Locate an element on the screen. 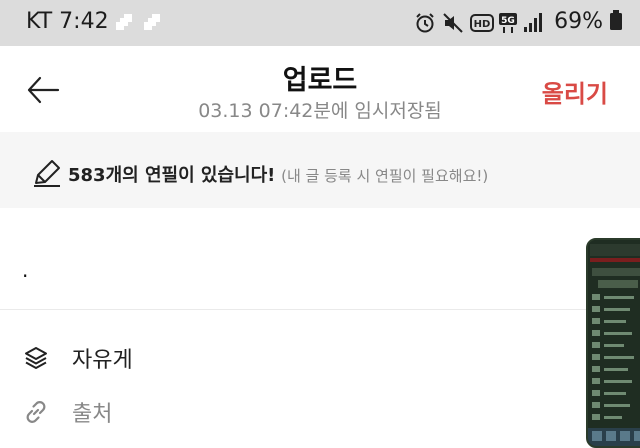 Image resolution: width=640 pixels, height=448 pixels. pencil-count-text: 583개의 연필이 있습니다! (내 글 등록 시 연필이 필요해요!) is located at coordinates (278, 174).